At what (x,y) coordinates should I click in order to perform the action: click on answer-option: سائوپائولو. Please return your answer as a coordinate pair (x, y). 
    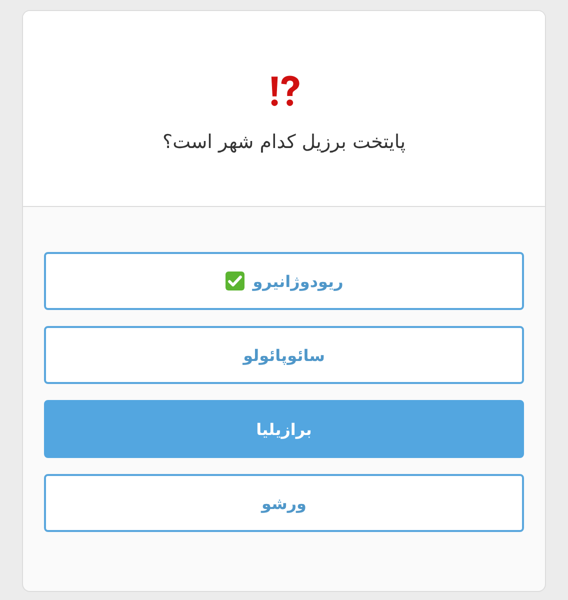
    Looking at the image, I should click on (284, 355).